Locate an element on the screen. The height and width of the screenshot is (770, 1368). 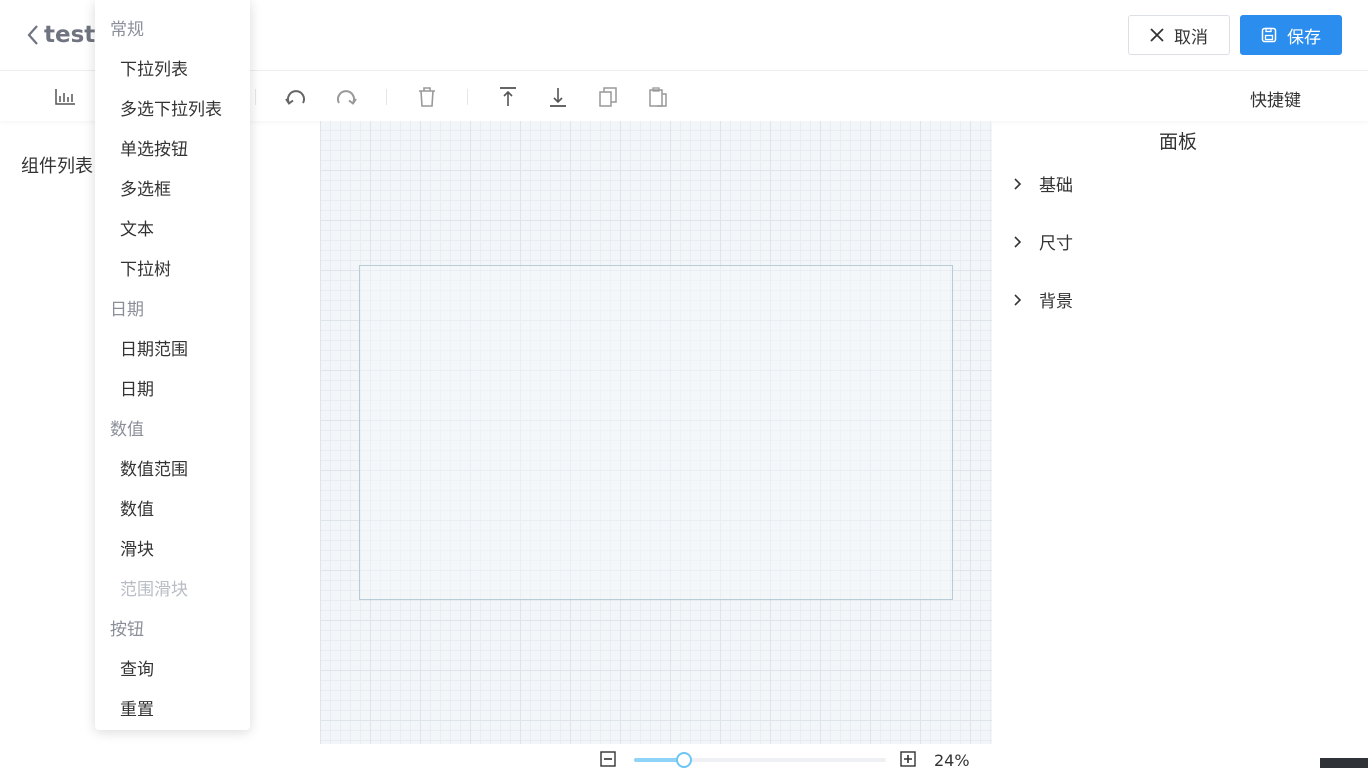
menu-item-dropdown: 下拉列表 is located at coordinates (154, 67).